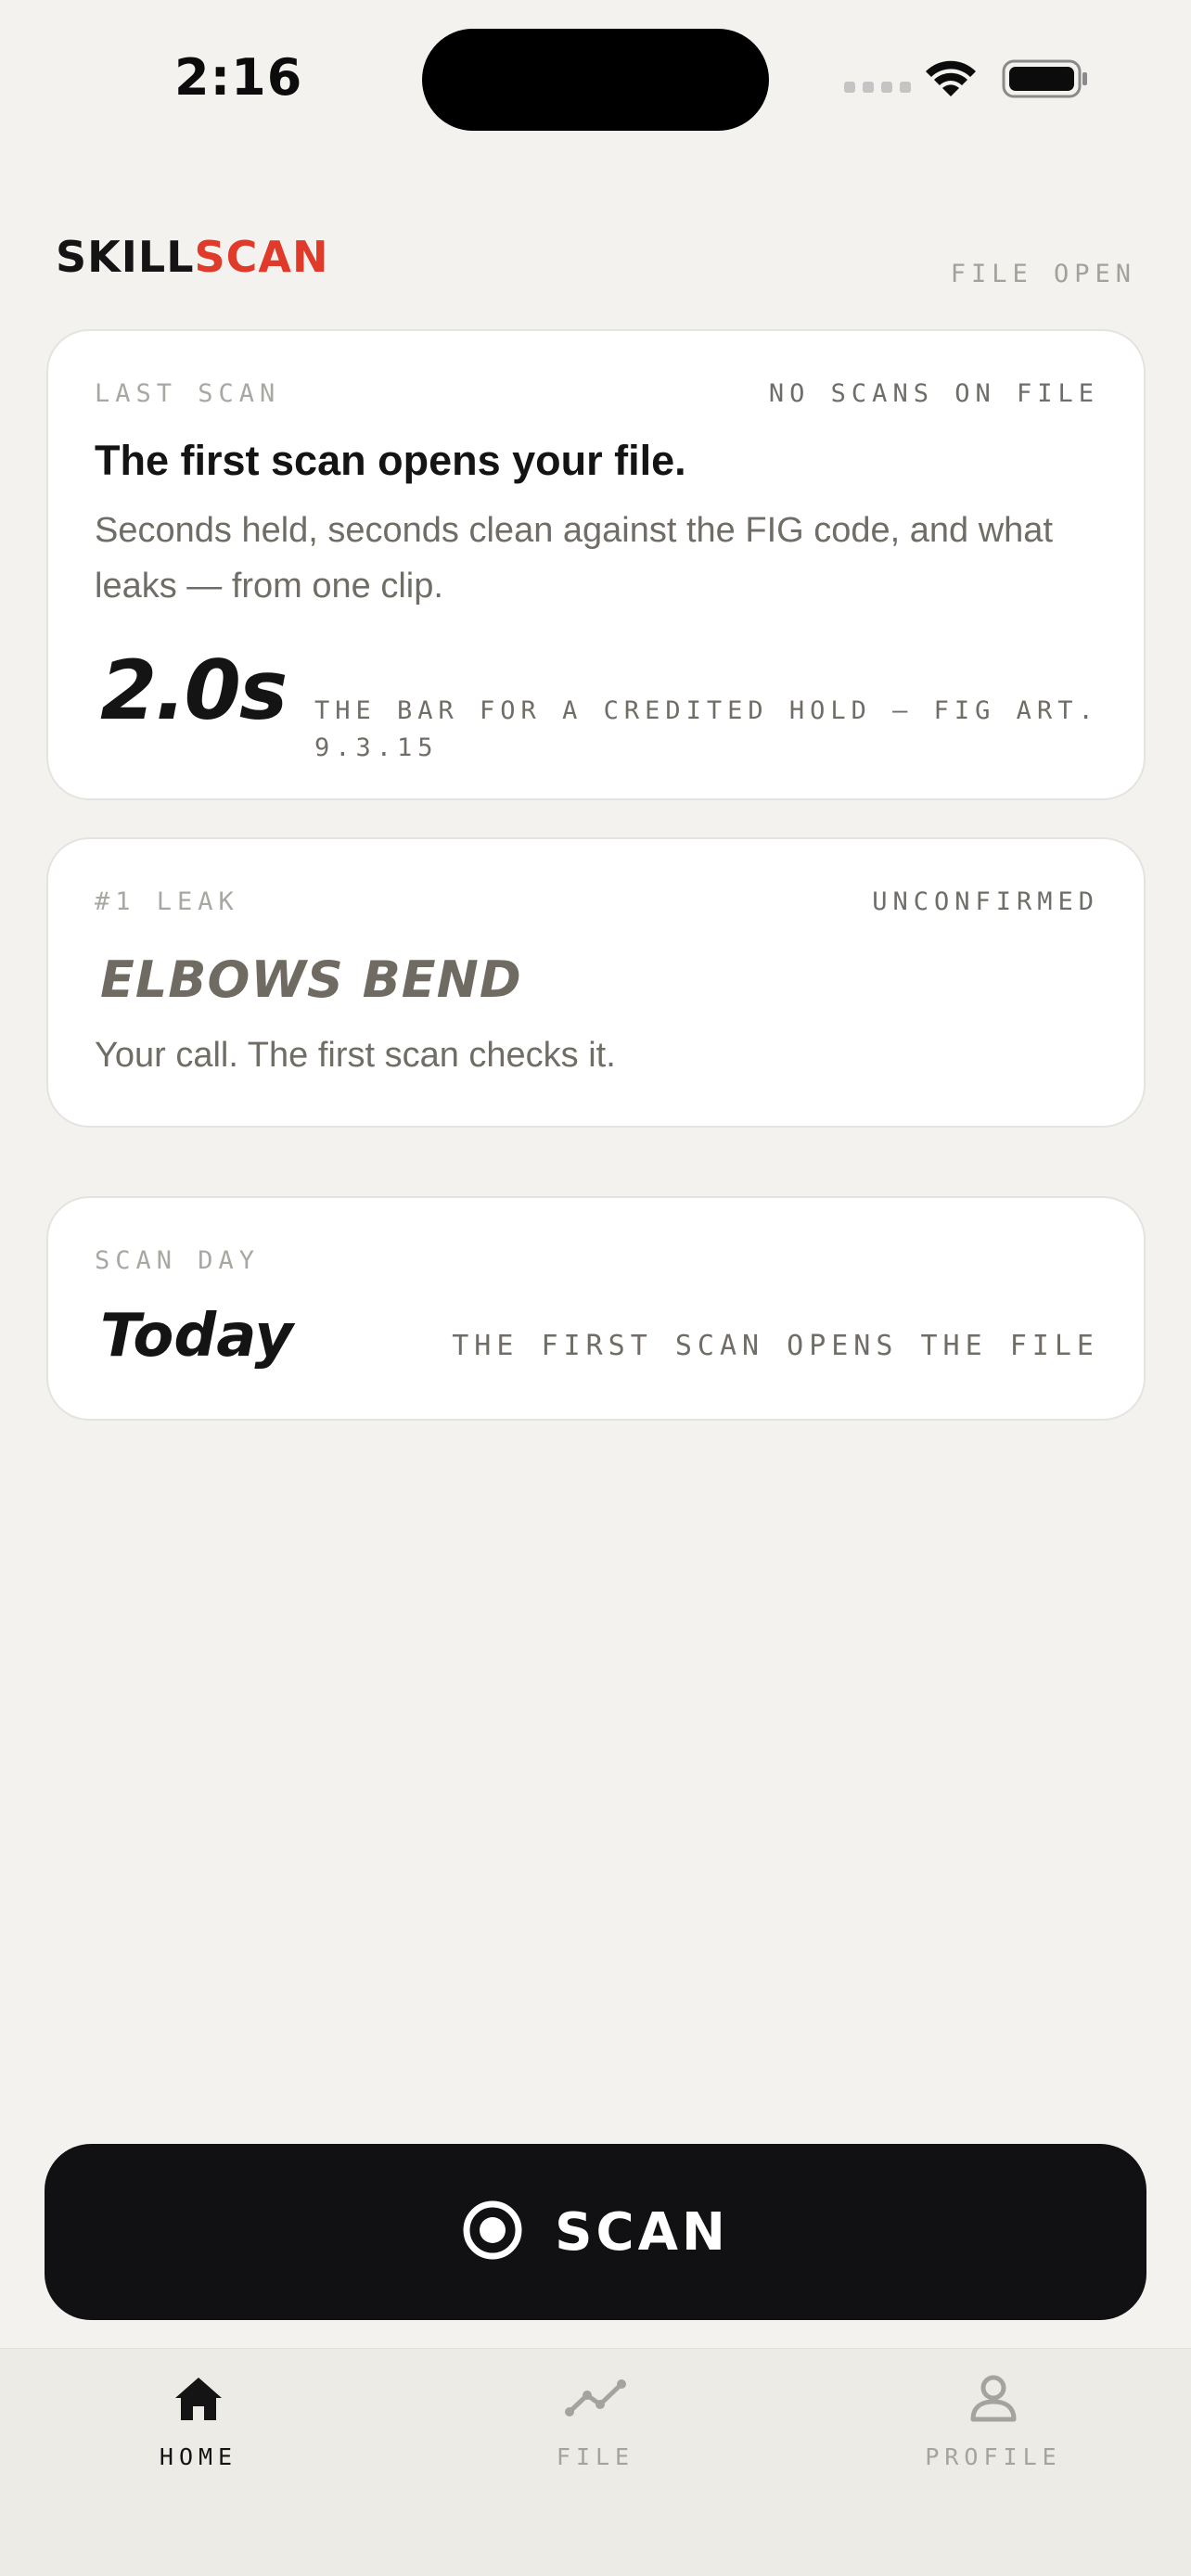 The image size is (1191, 2576). Describe the element at coordinates (178, 1260) in the screenshot. I see `scan-day-label: SCAN DAY` at that location.